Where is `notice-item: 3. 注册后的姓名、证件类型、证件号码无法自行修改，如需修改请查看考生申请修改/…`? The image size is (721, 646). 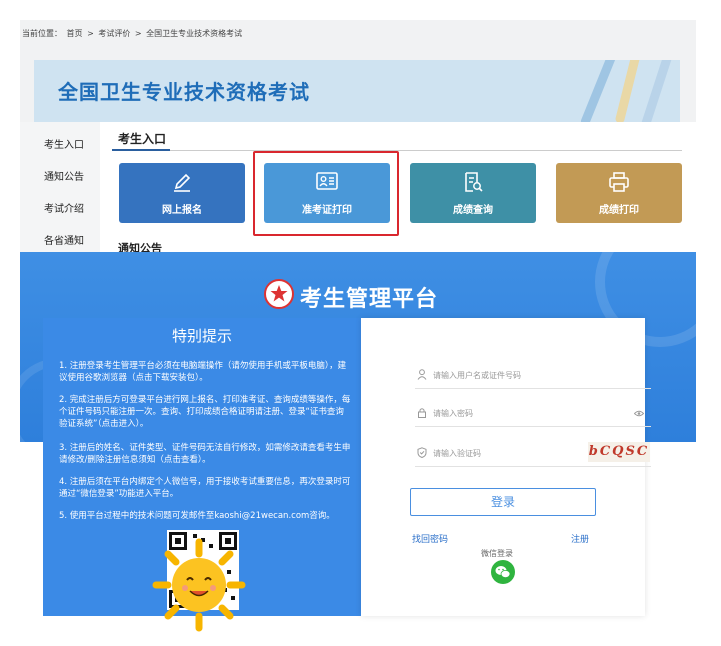
notice-item: 3. 注册后的姓名、证件类型、证件号码无法自行修改，如需修改请查看考生申请修改/… is located at coordinates (205, 454).